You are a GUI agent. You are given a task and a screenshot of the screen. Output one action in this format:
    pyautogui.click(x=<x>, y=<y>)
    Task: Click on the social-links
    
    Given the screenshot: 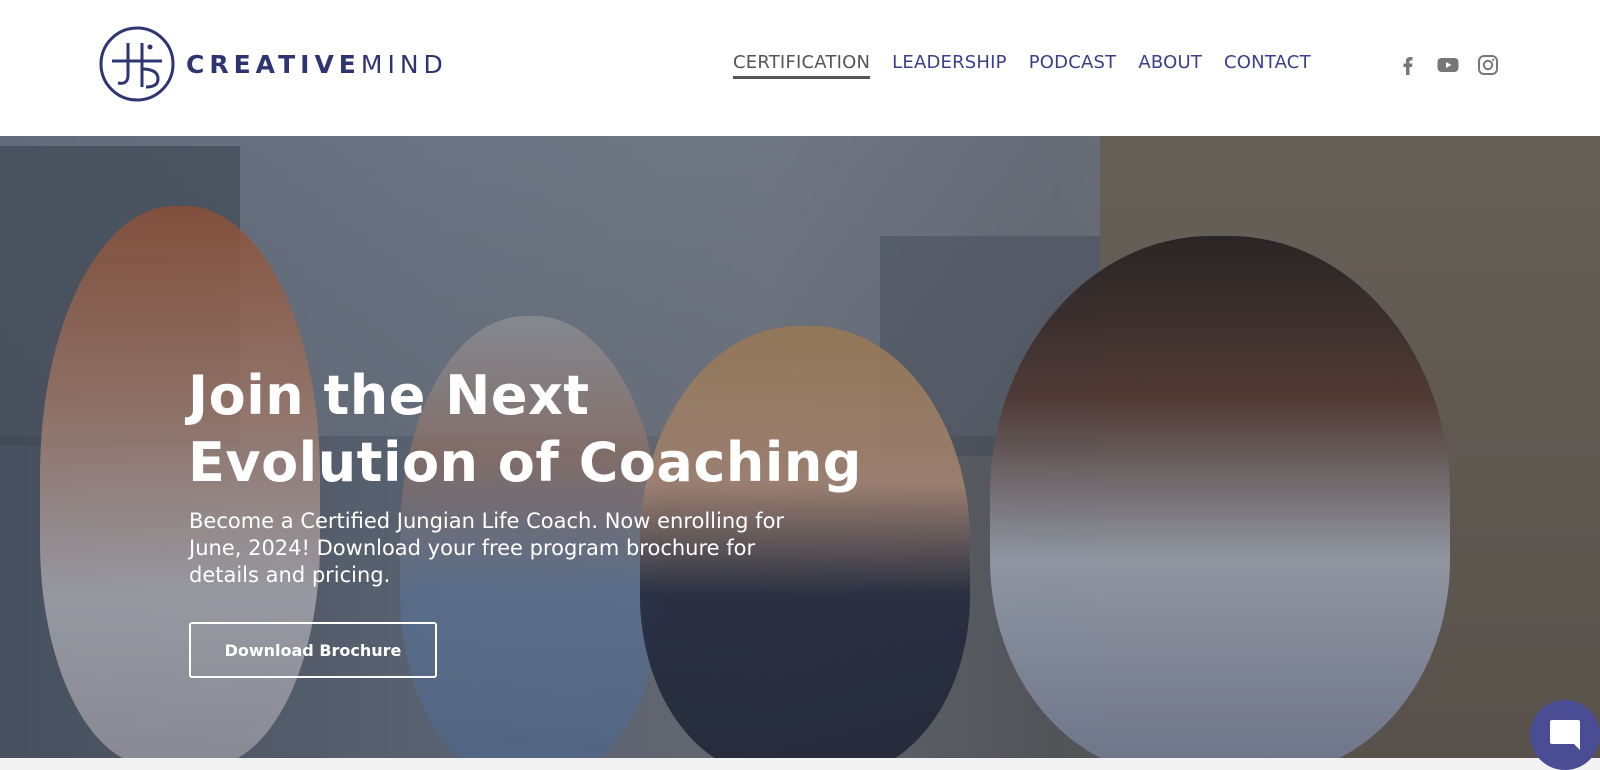 What is the action you would take?
    pyautogui.click(x=1456, y=65)
    